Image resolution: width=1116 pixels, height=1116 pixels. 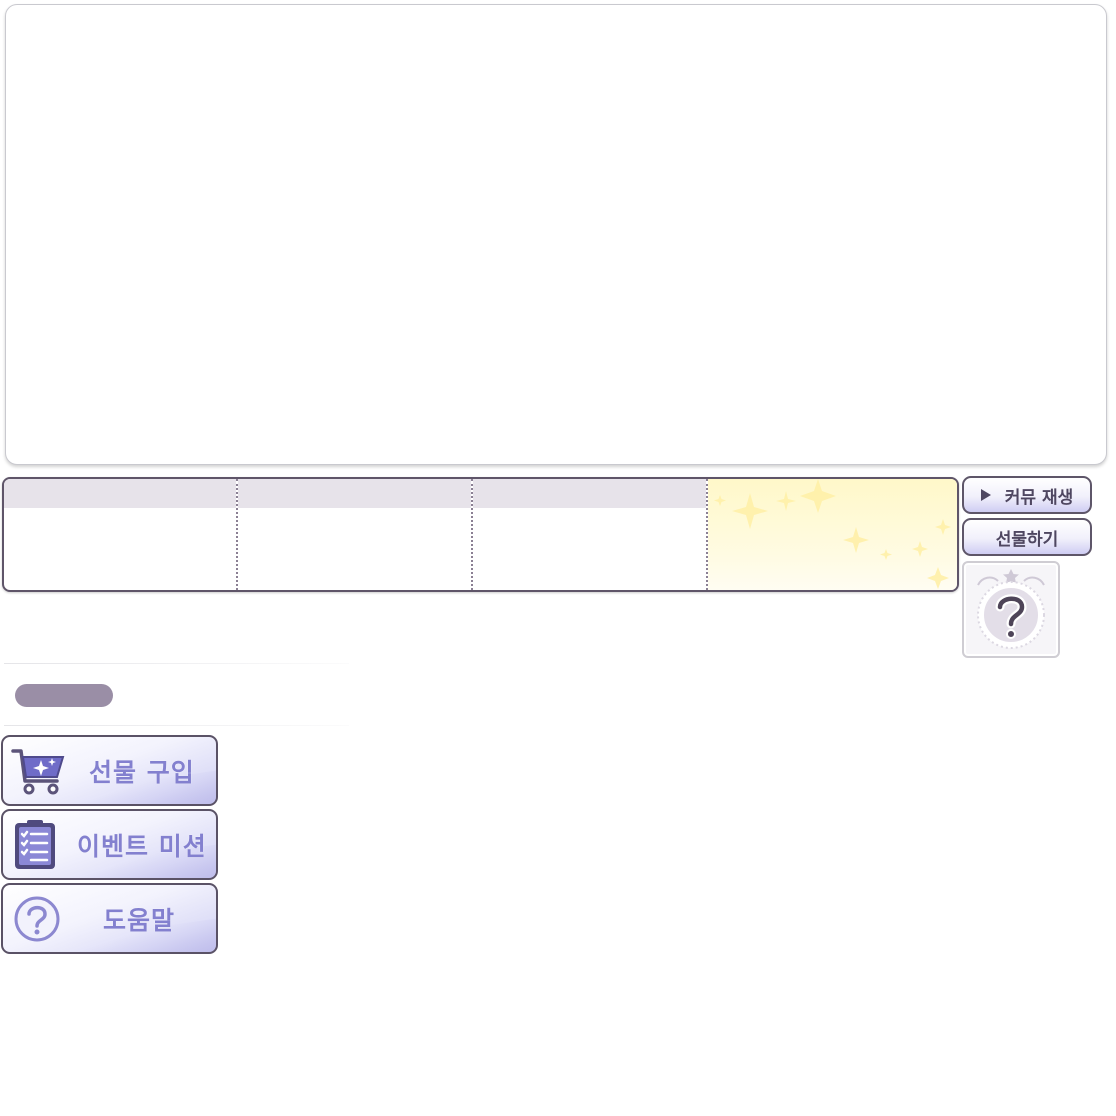 I want to click on help-button: 도움말, so click(x=109, y=918).